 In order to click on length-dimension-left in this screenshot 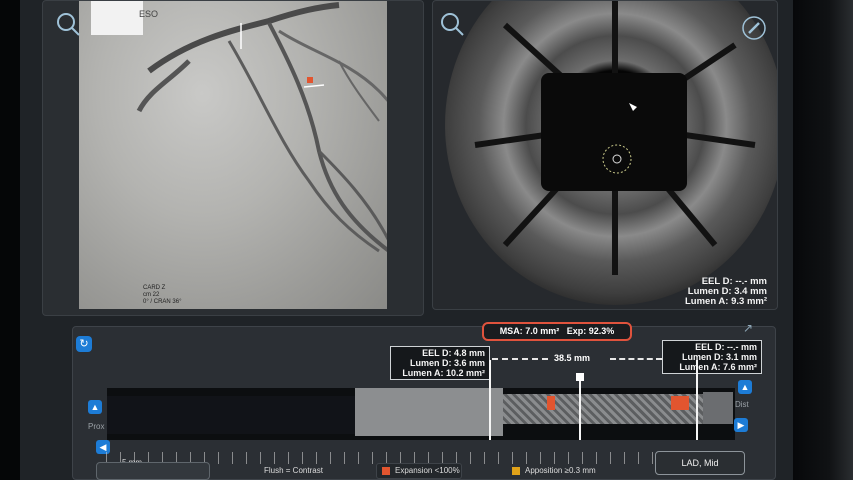, I will do `click(520, 359)`.